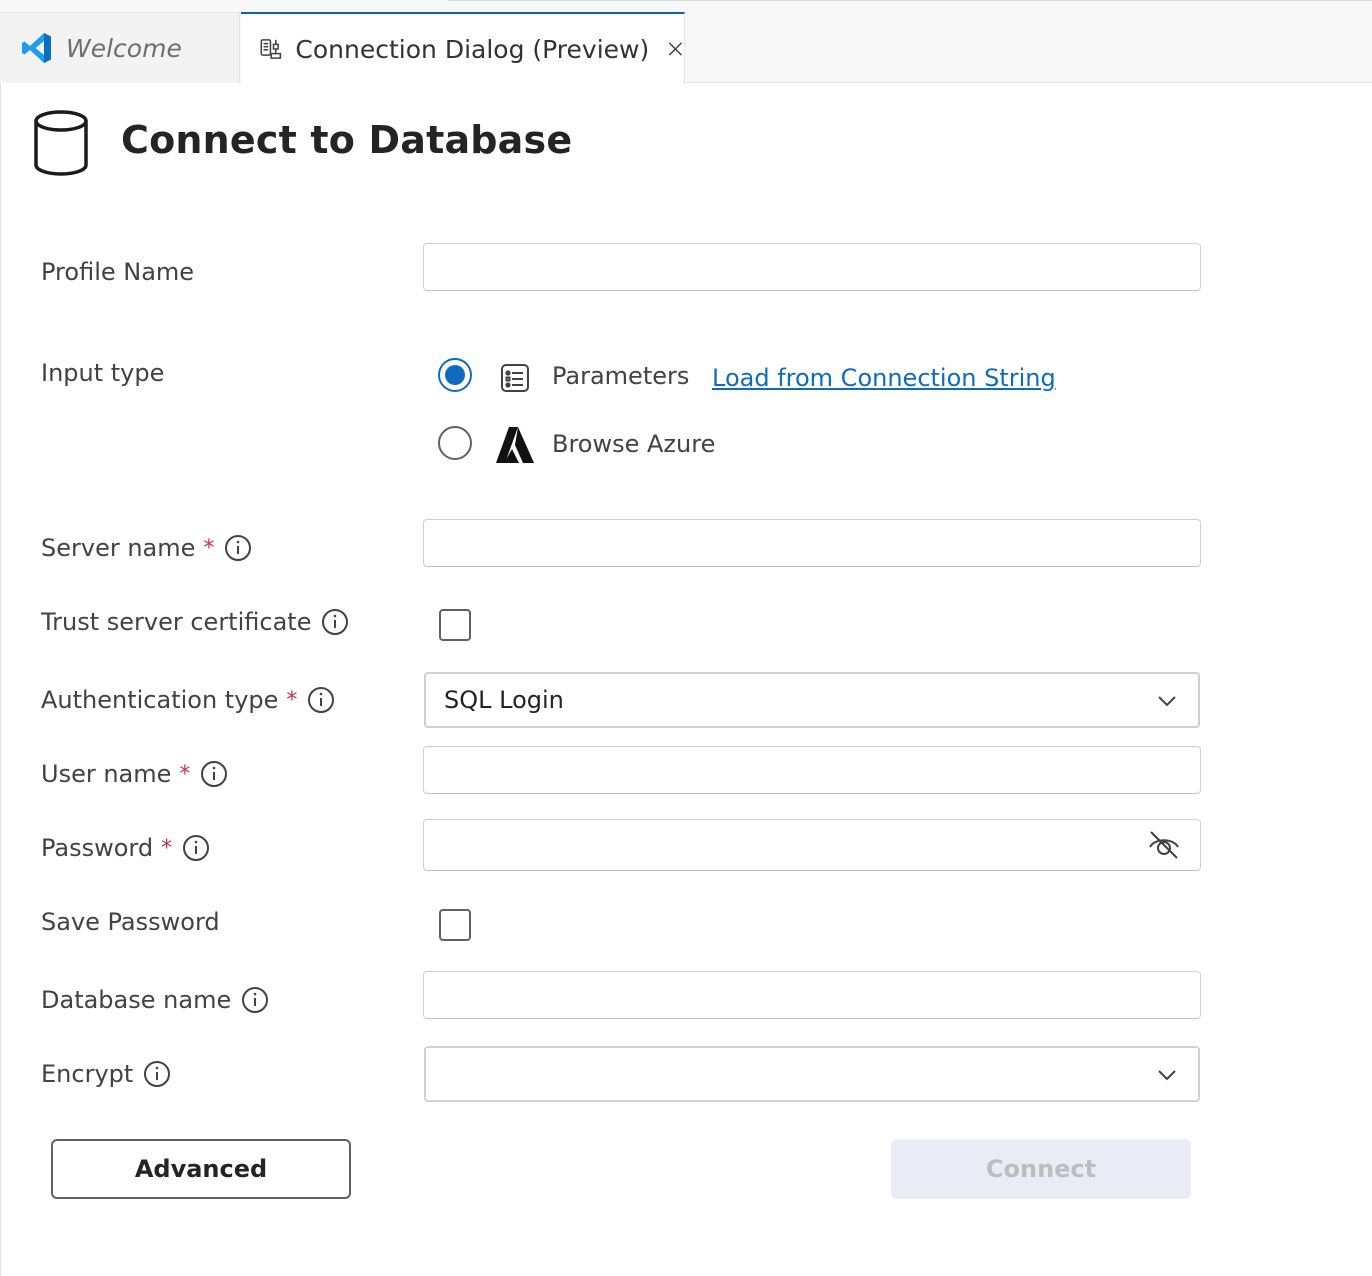 The height and width of the screenshot is (1276, 1372). I want to click on tab-connection-dialog: Connection Dialog (Preview), so click(463, 48).